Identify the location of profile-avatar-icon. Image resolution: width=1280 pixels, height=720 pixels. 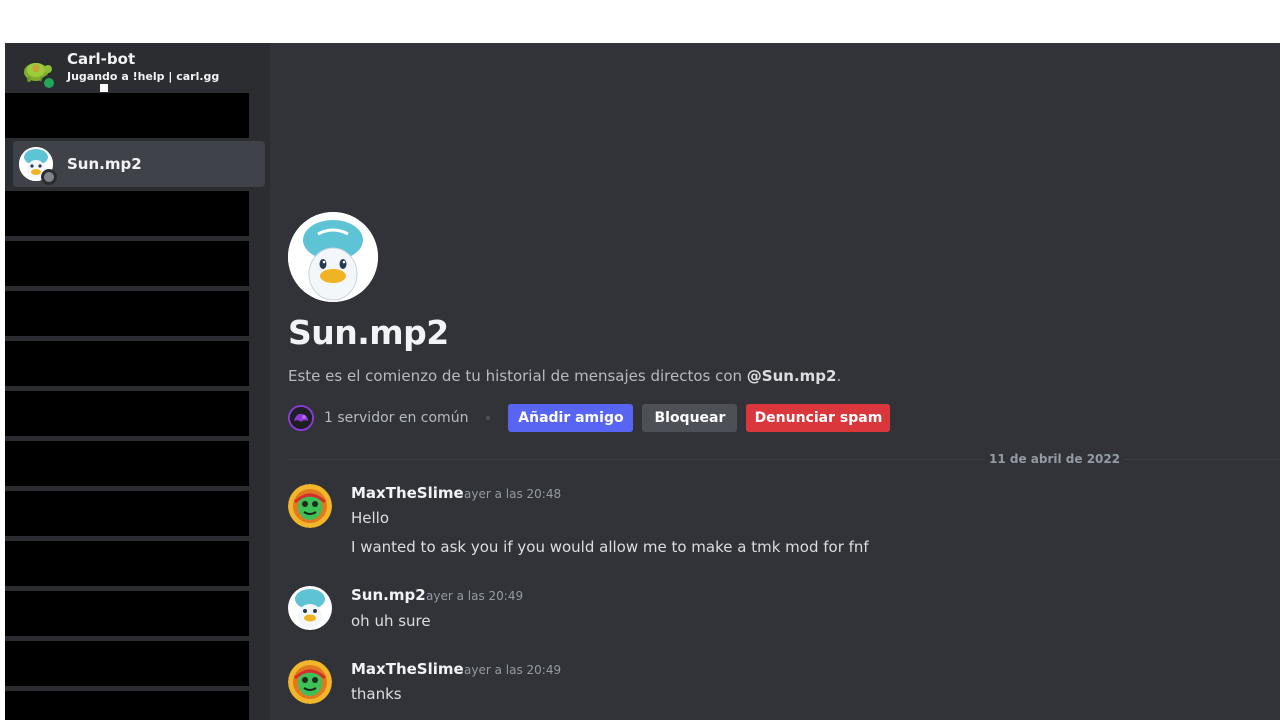
(333, 257).